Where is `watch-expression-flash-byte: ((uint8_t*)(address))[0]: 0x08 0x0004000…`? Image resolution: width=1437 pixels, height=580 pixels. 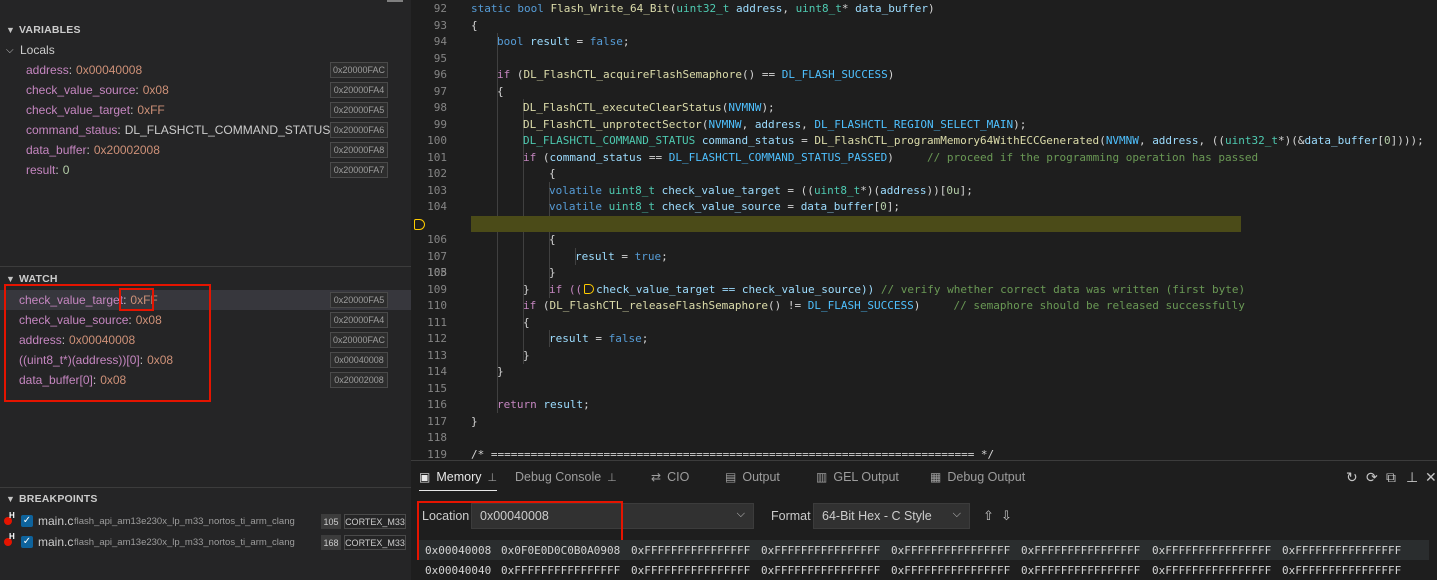
watch-expression-flash-byte: ((uint8_t*)(address))[0]: 0x08 0x0004000… is located at coordinates (205, 360).